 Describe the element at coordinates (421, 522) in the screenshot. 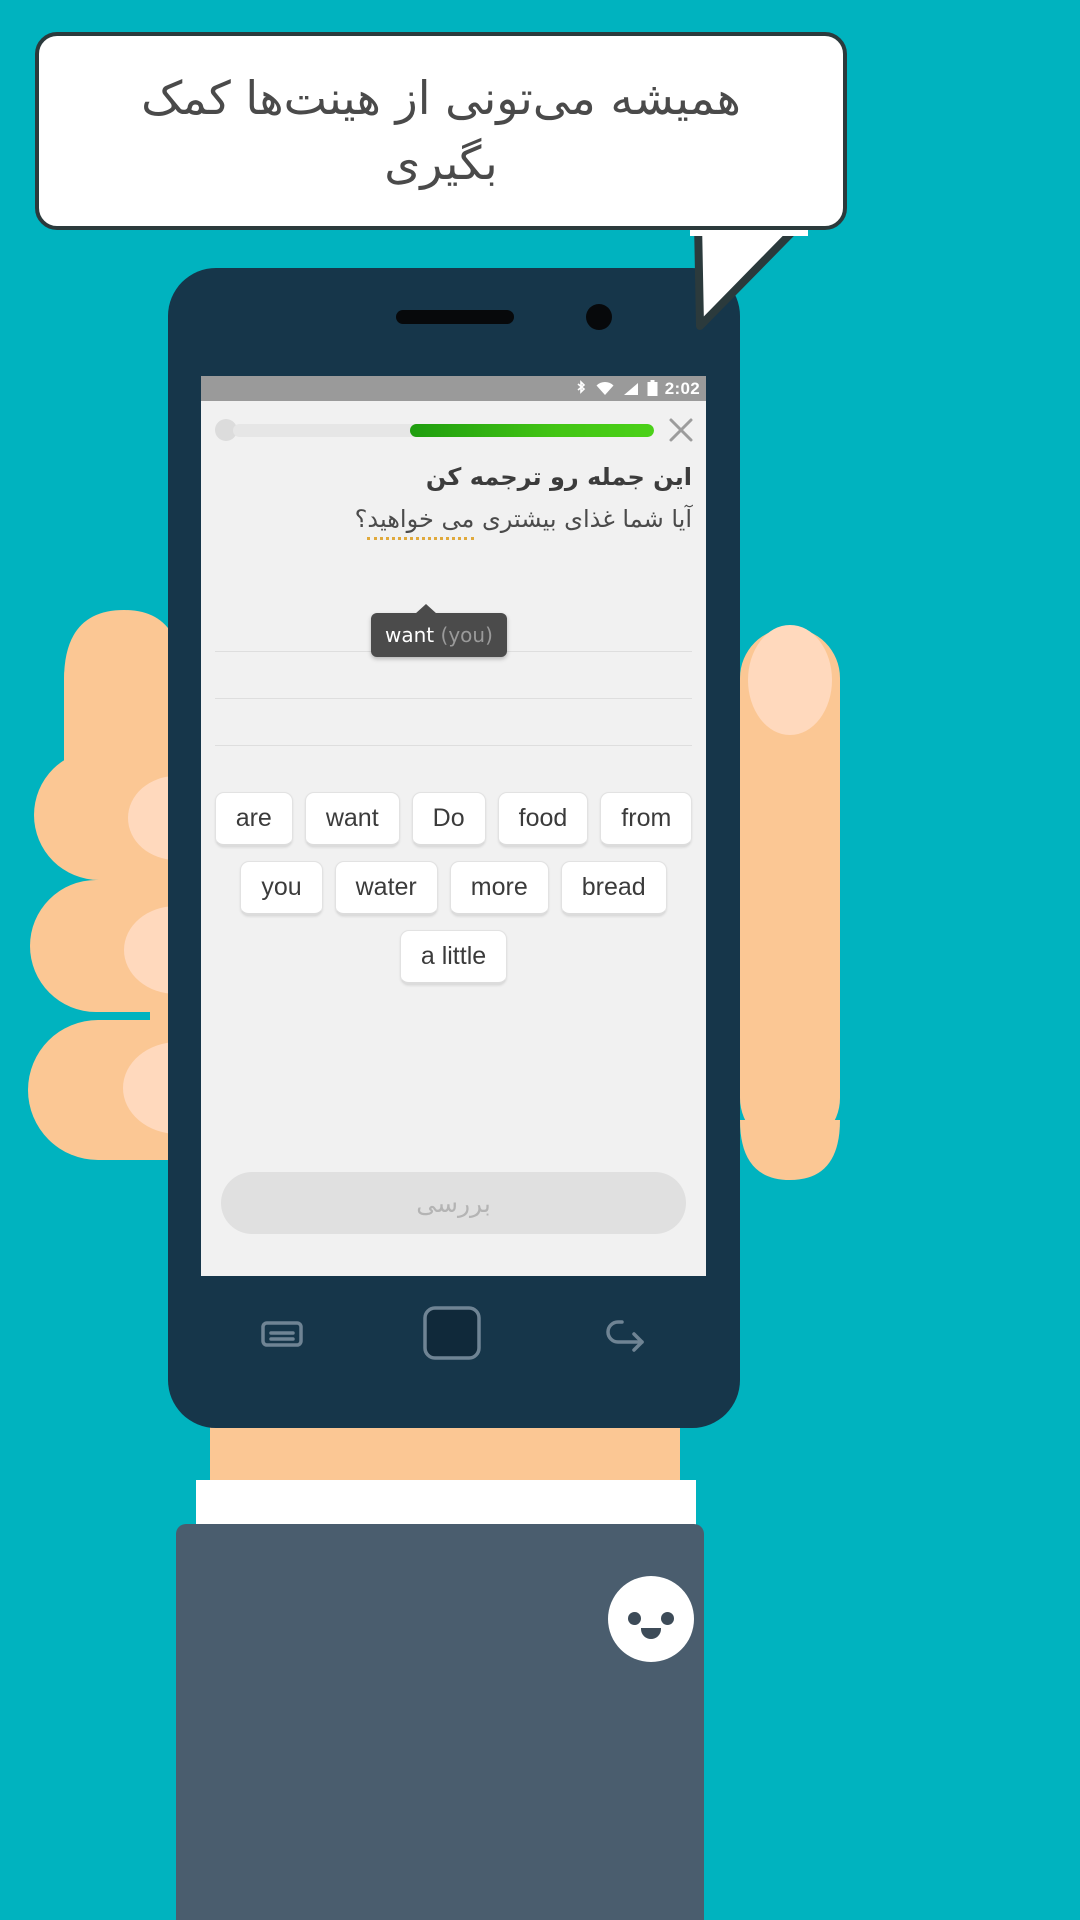

I see `sentence-hint-word: می خواهید` at that location.